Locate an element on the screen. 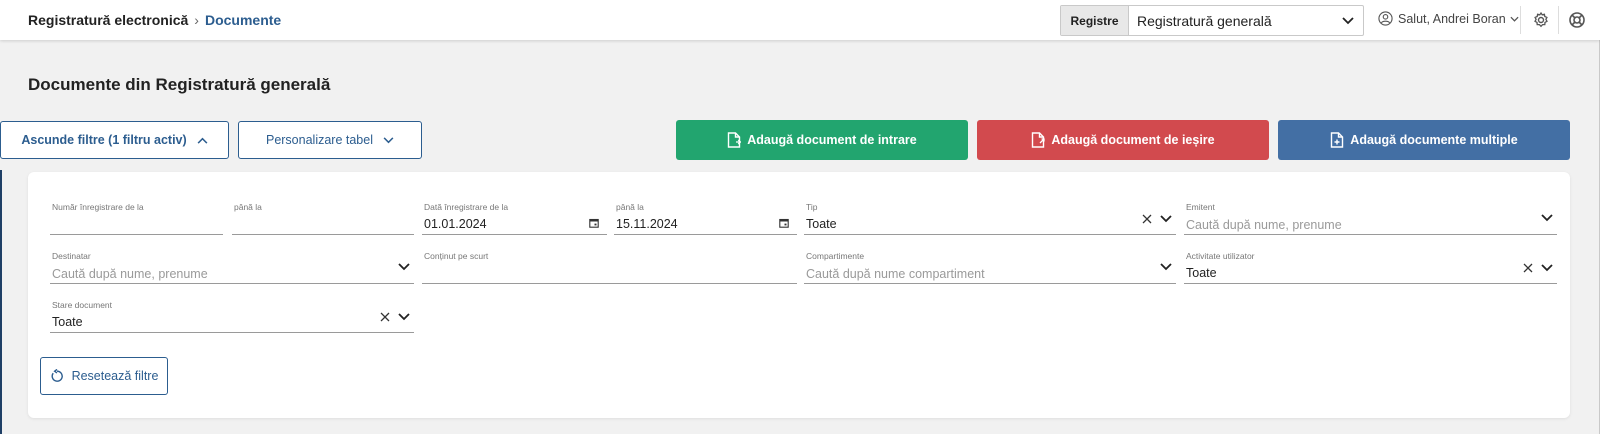  document-plus-icon is located at coordinates (1337, 140).